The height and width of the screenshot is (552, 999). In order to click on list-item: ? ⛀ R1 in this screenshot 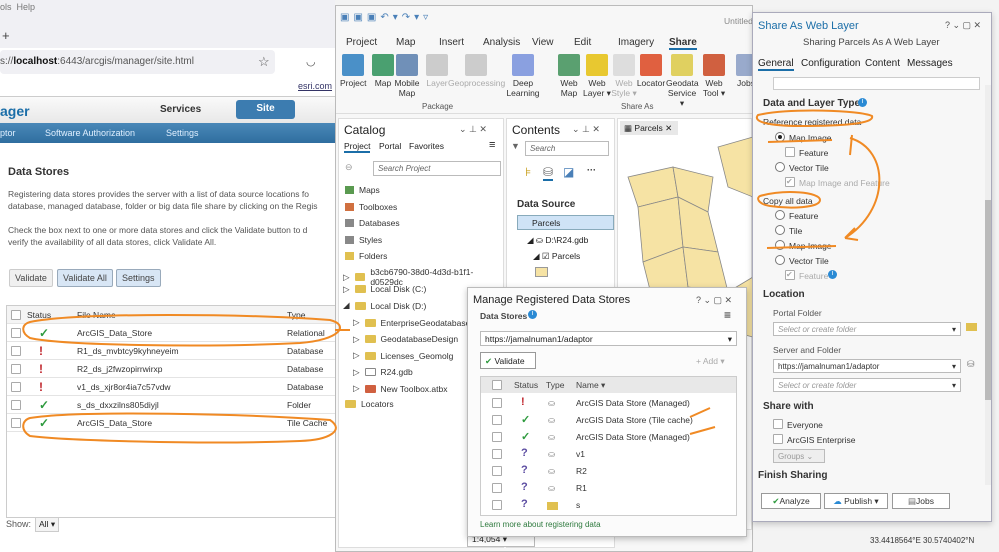, I will do `click(609, 488)`.